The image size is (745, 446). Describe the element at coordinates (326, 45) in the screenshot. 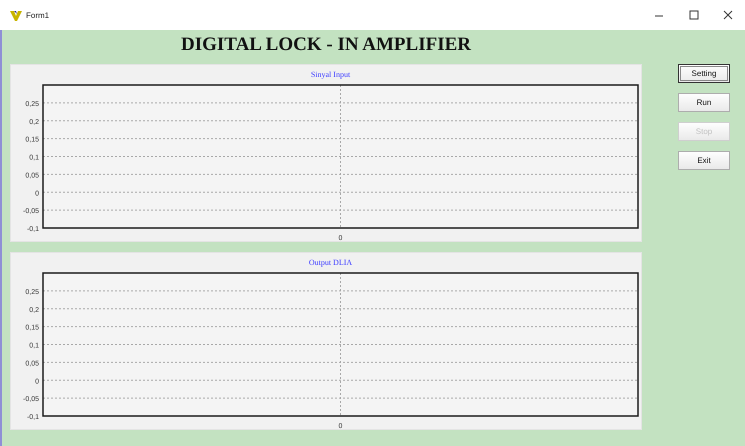

I see `app-heading: DIGITAL LOCK - IN AMPLIFIER` at that location.